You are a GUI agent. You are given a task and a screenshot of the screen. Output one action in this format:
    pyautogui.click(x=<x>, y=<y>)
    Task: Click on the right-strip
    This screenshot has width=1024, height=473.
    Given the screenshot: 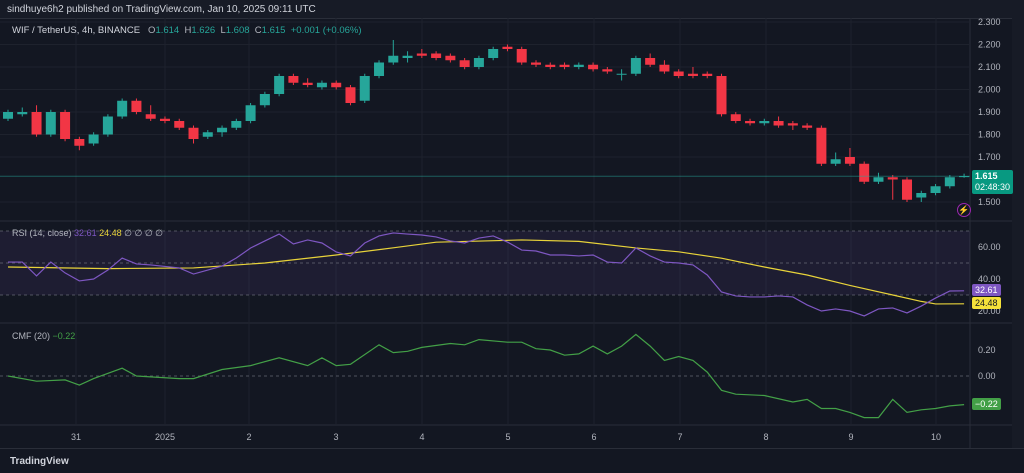 What is the action you would take?
    pyautogui.click(x=1018, y=233)
    